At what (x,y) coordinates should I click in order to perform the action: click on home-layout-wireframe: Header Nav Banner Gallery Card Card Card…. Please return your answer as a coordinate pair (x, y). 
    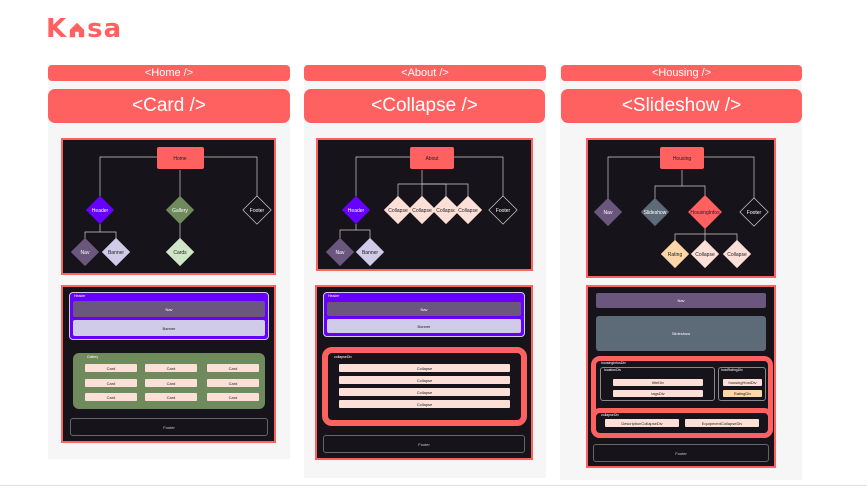
    Looking at the image, I should click on (168, 364).